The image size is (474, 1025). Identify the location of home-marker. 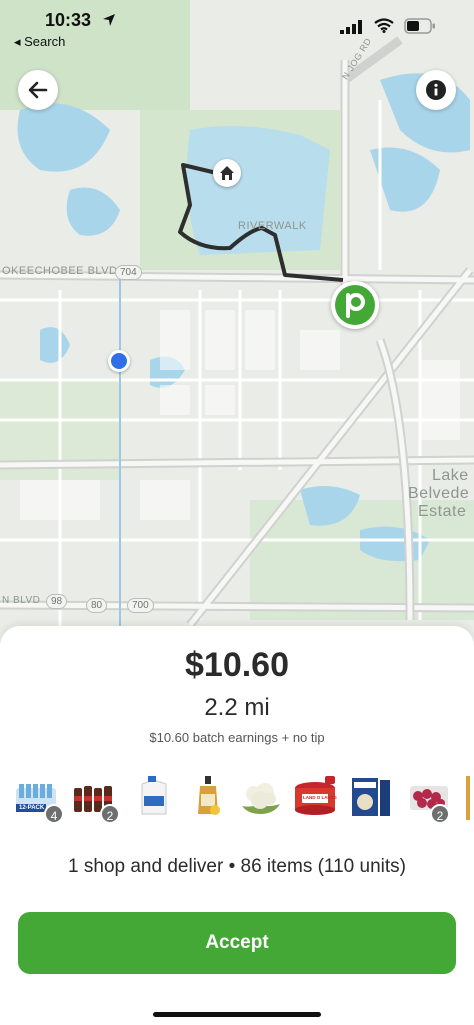
(227, 173).